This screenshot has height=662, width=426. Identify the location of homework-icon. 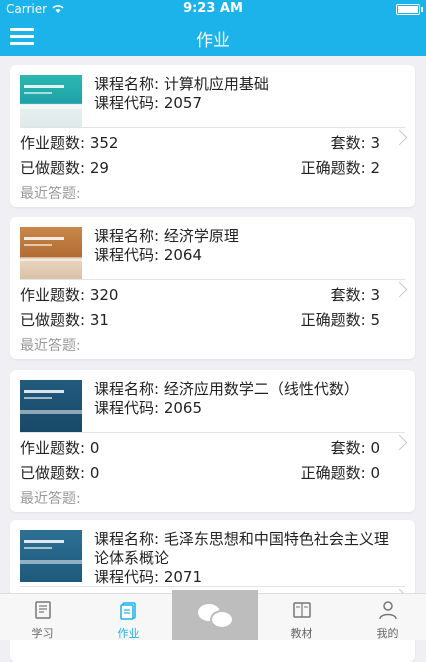
(128, 611).